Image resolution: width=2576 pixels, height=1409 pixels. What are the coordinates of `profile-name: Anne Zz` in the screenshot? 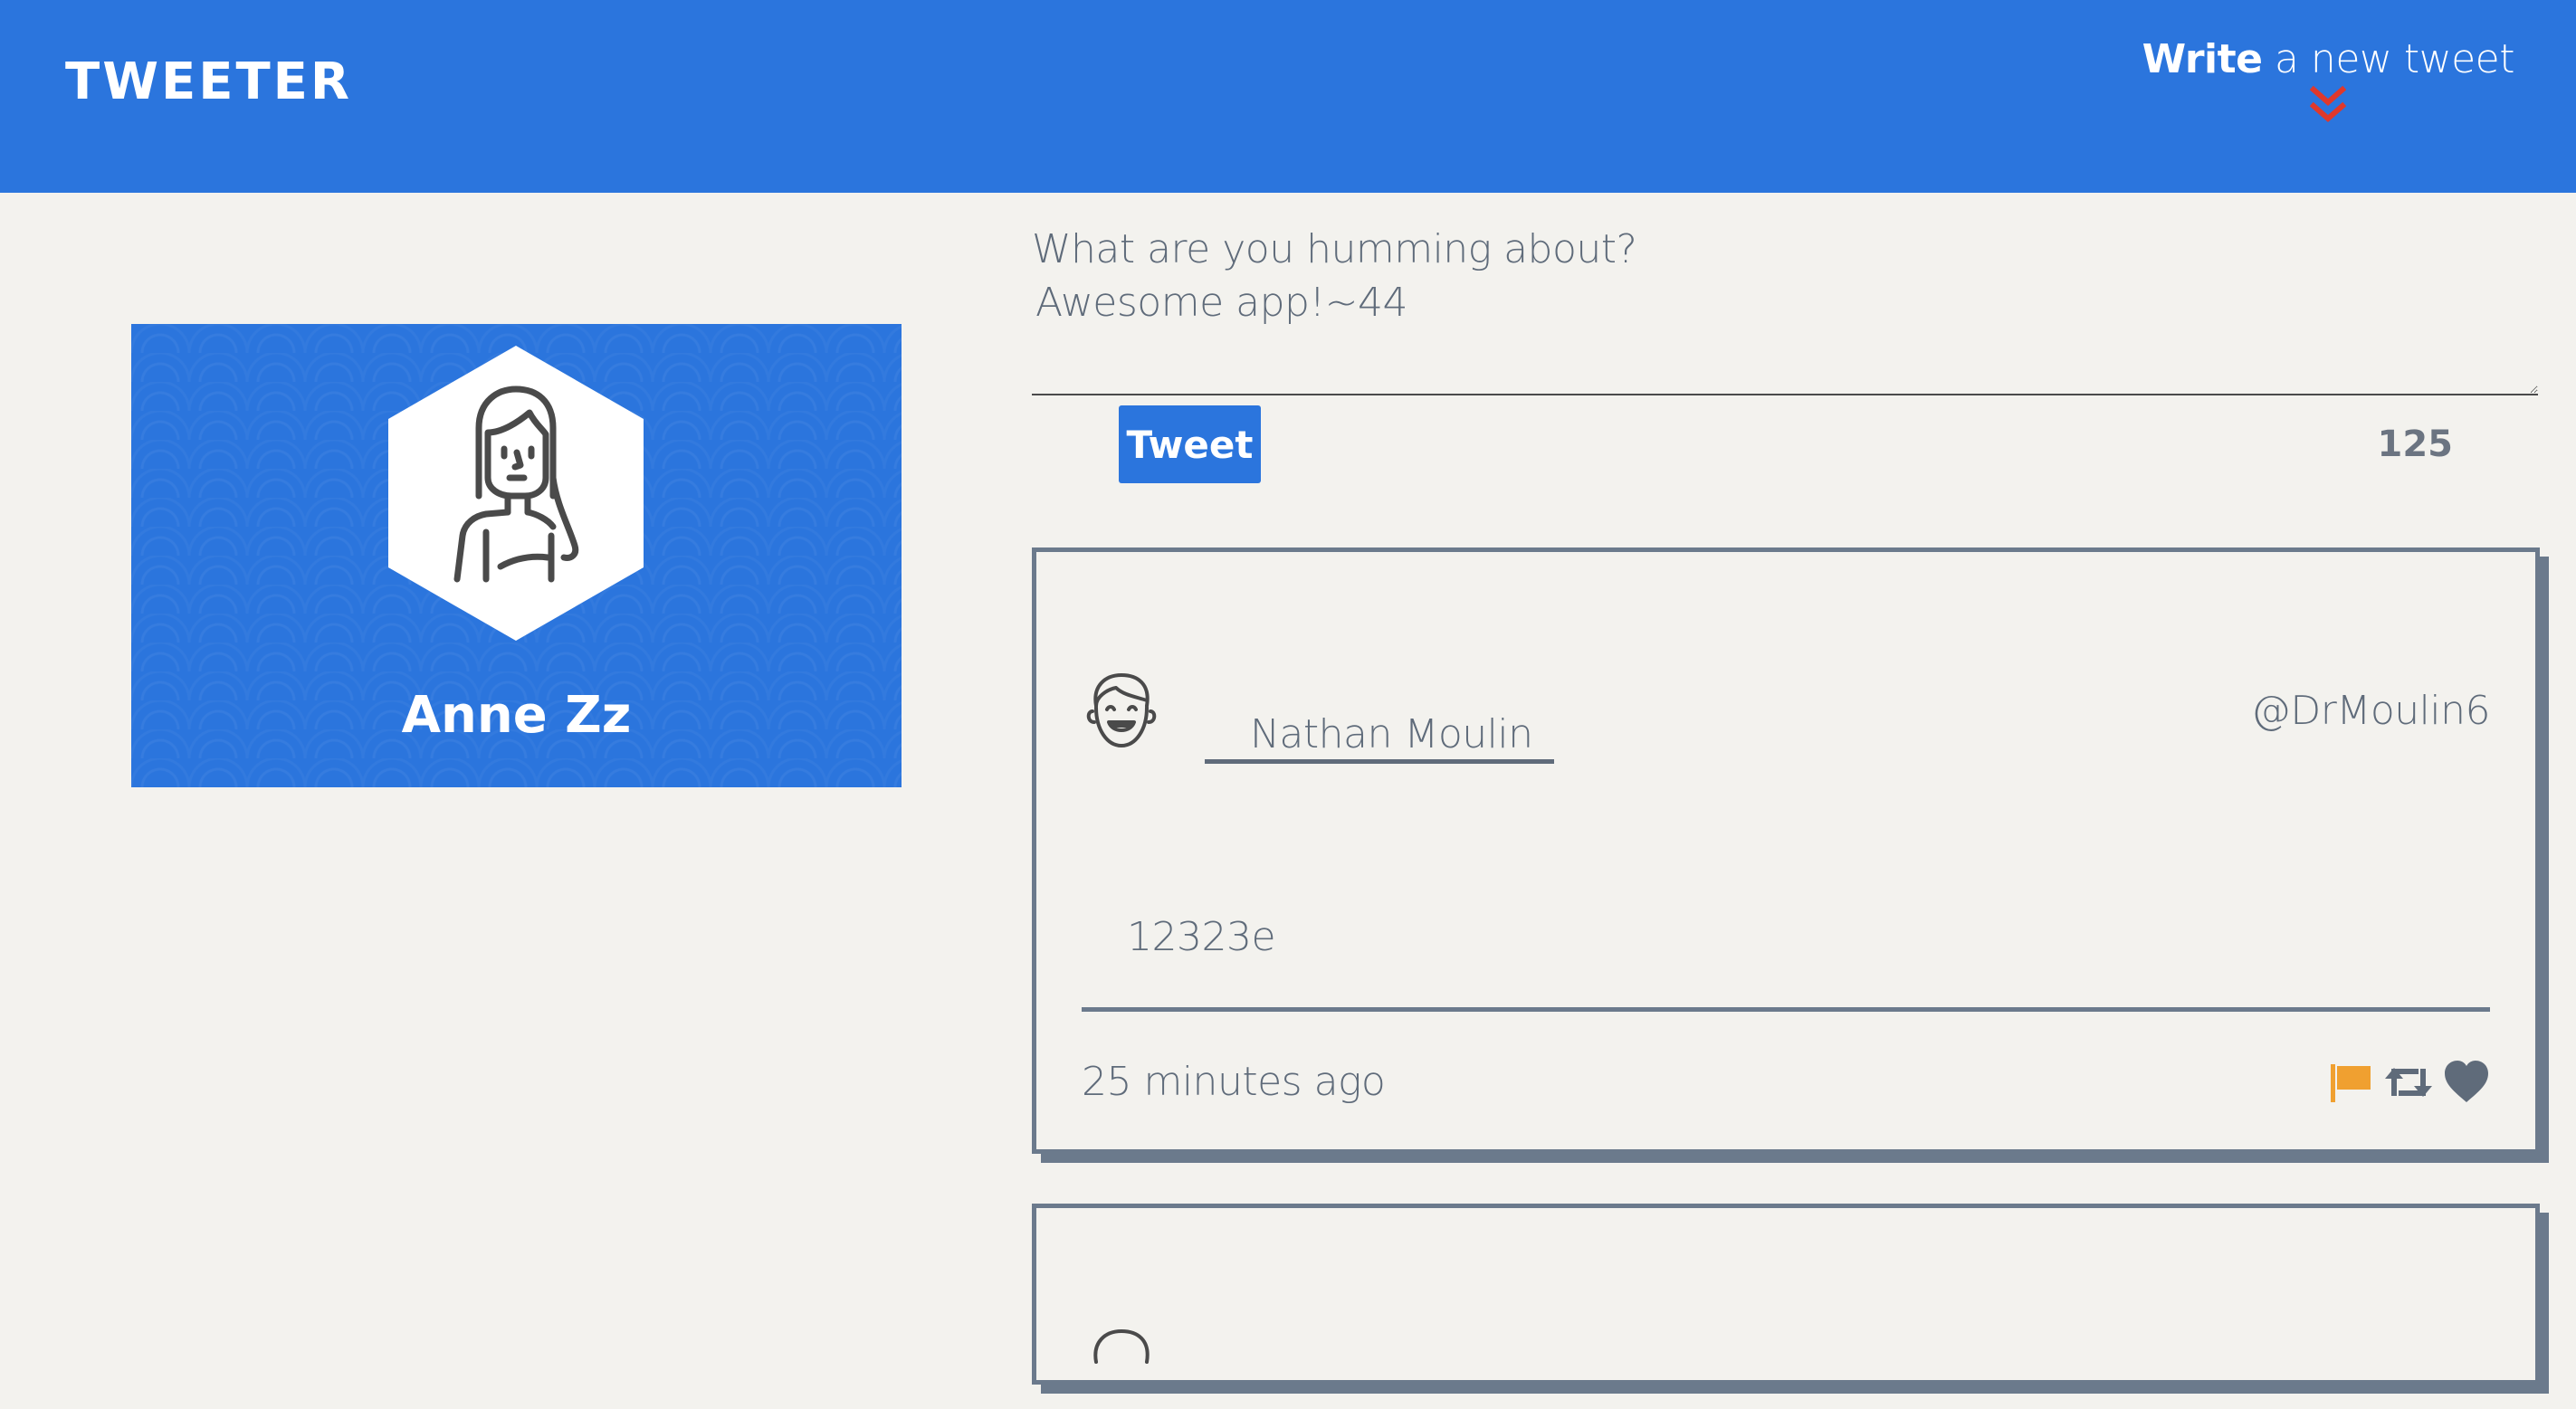 It's located at (516, 715).